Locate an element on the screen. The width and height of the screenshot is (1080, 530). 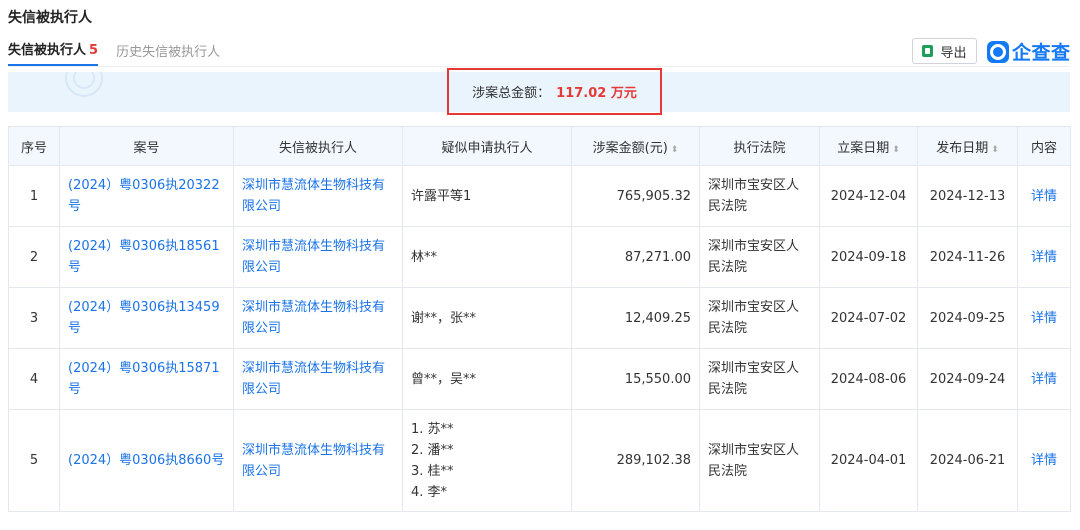
header-label: 执行法院 is located at coordinates (759, 148).